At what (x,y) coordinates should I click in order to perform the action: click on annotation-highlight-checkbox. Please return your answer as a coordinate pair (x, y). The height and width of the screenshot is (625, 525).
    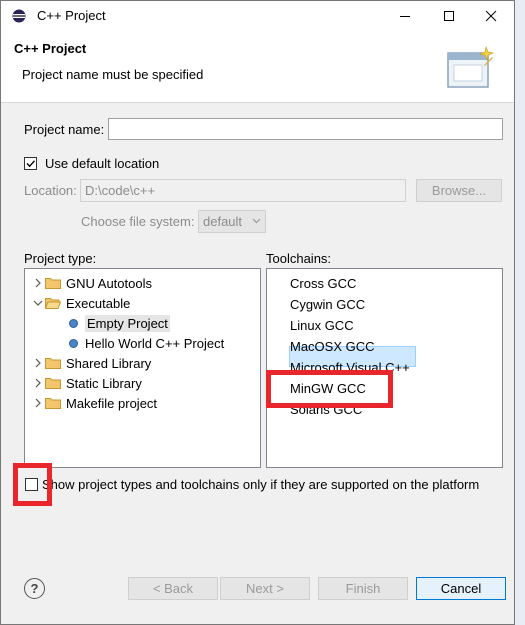
    Looking at the image, I should click on (32, 484).